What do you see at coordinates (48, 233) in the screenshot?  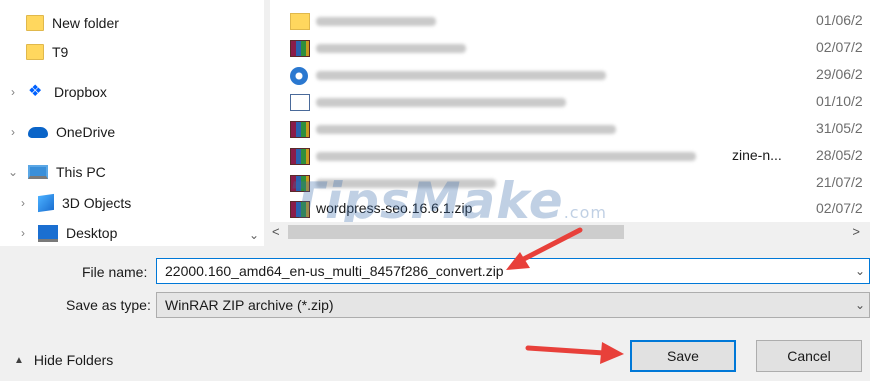 I see `desktop-icon` at bounding box center [48, 233].